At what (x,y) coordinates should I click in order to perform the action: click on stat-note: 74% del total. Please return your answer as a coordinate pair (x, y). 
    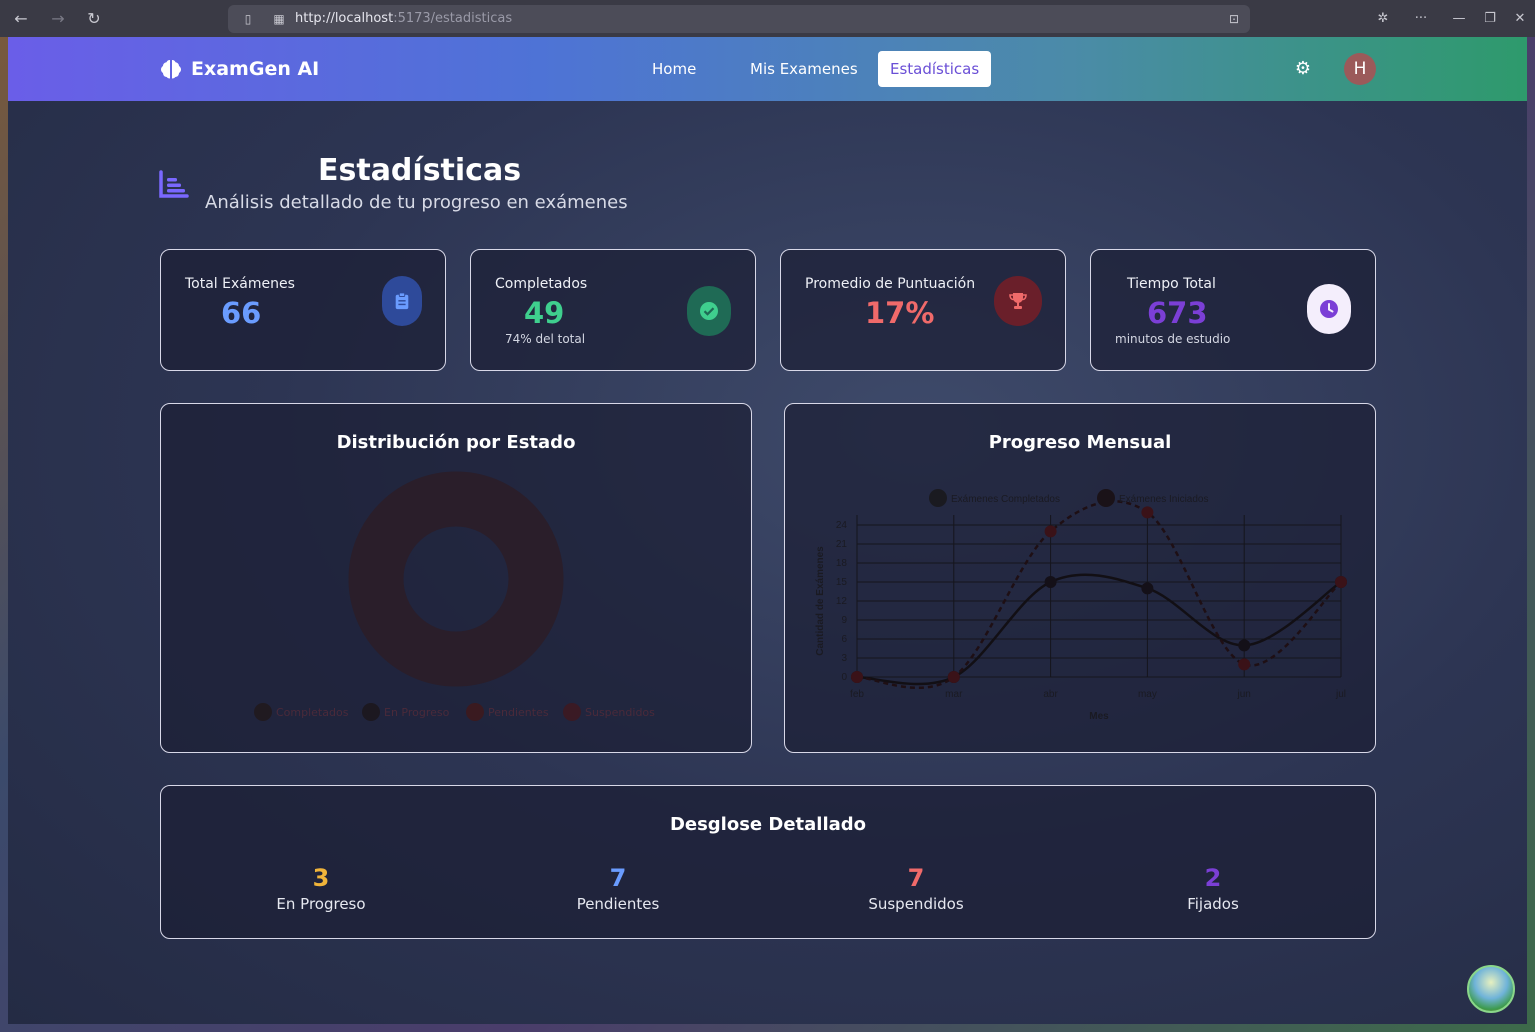
    Looking at the image, I should click on (545, 339).